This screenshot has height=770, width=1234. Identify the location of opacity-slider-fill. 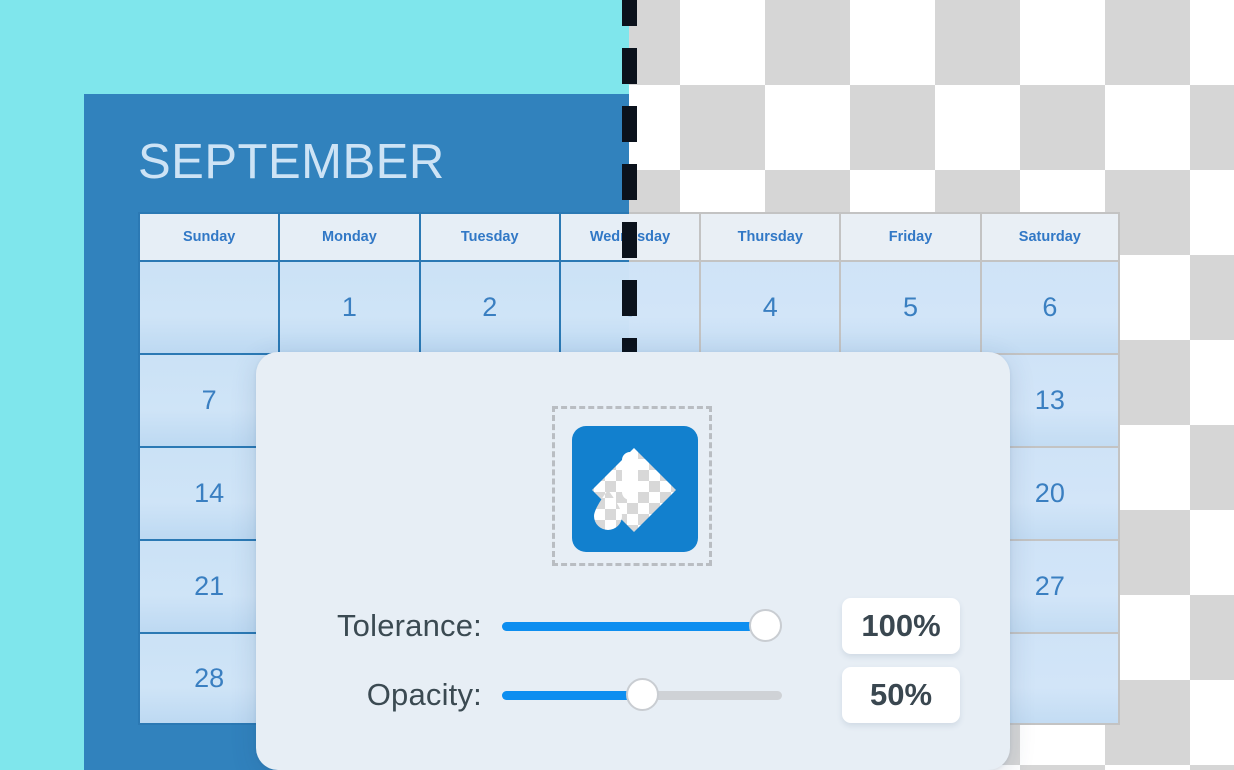
(572, 695).